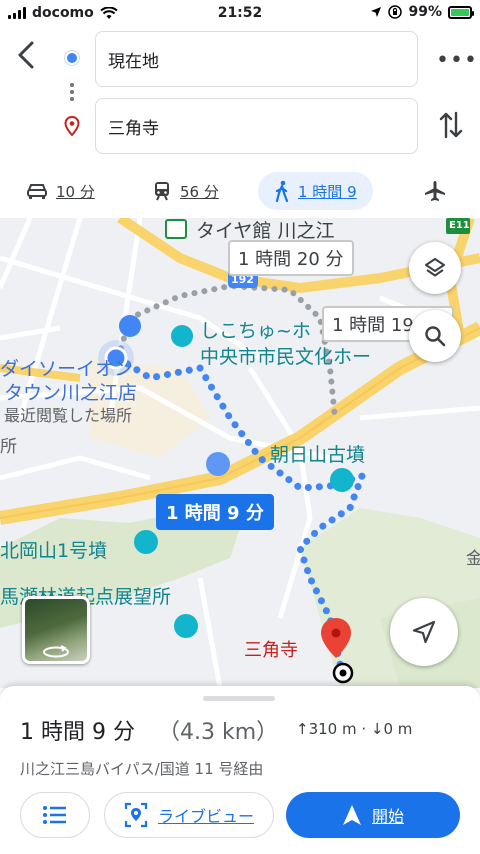 The image size is (480, 854). I want to click on route-distance: （4.3 km）, so click(218, 732).